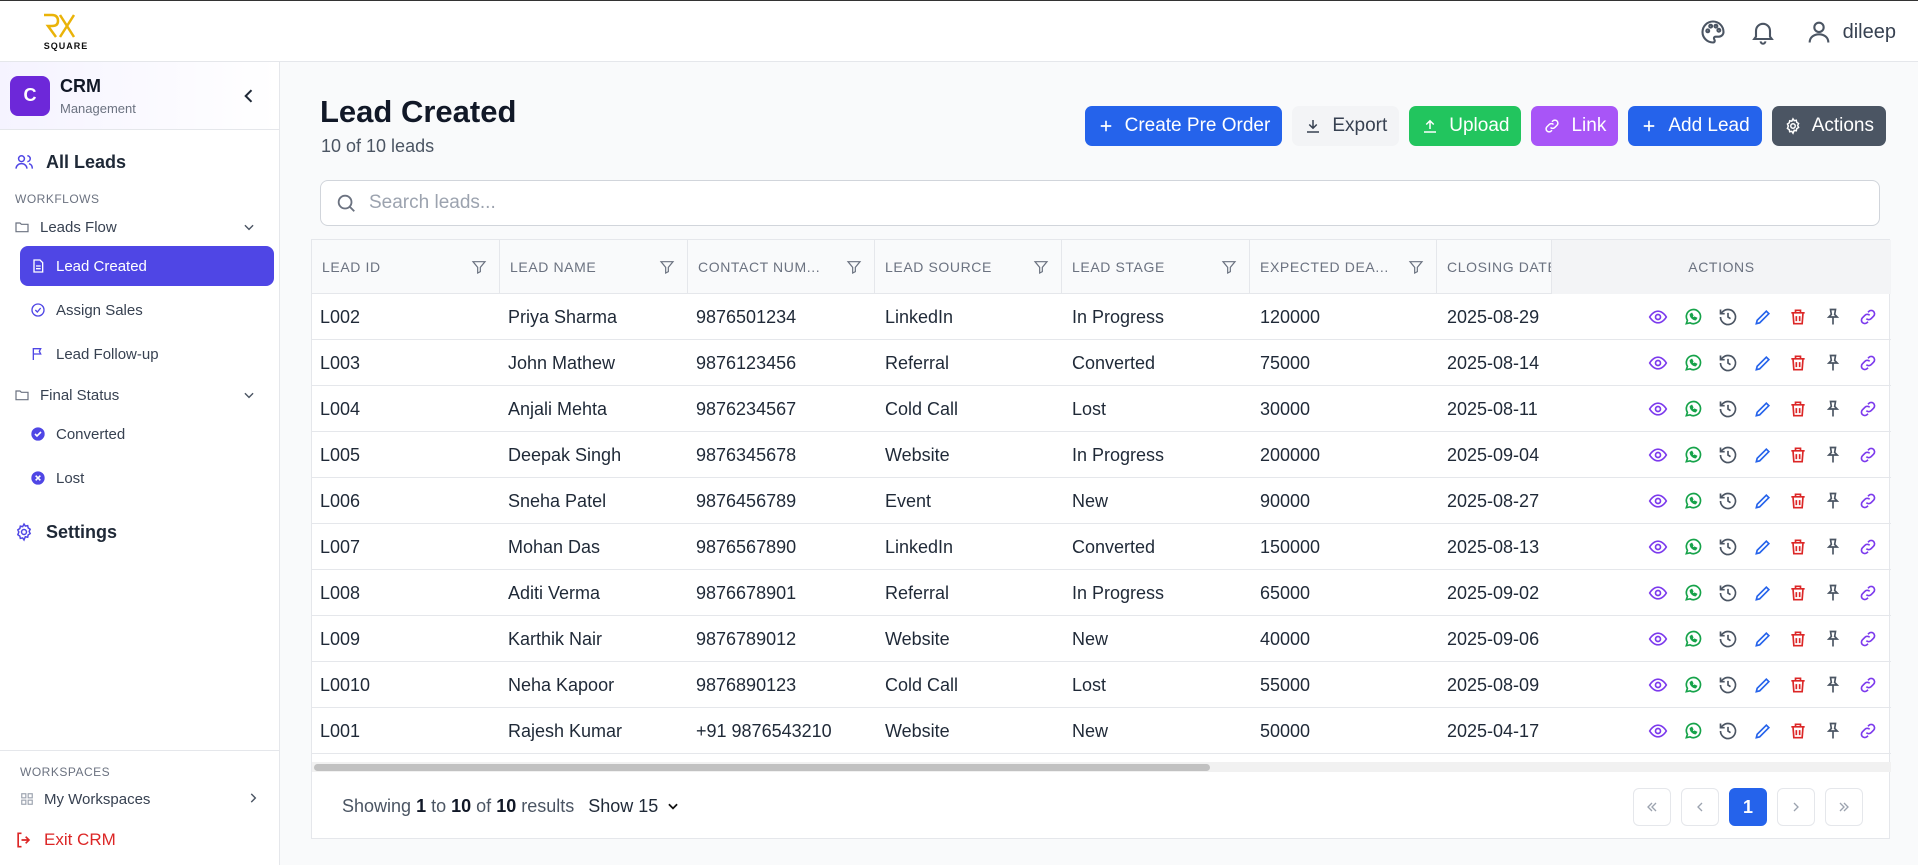  What do you see at coordinates (1695, 126) in the screenshot?
I see `add-lead-button: Add Lead` at bounding box center [1695, 126].